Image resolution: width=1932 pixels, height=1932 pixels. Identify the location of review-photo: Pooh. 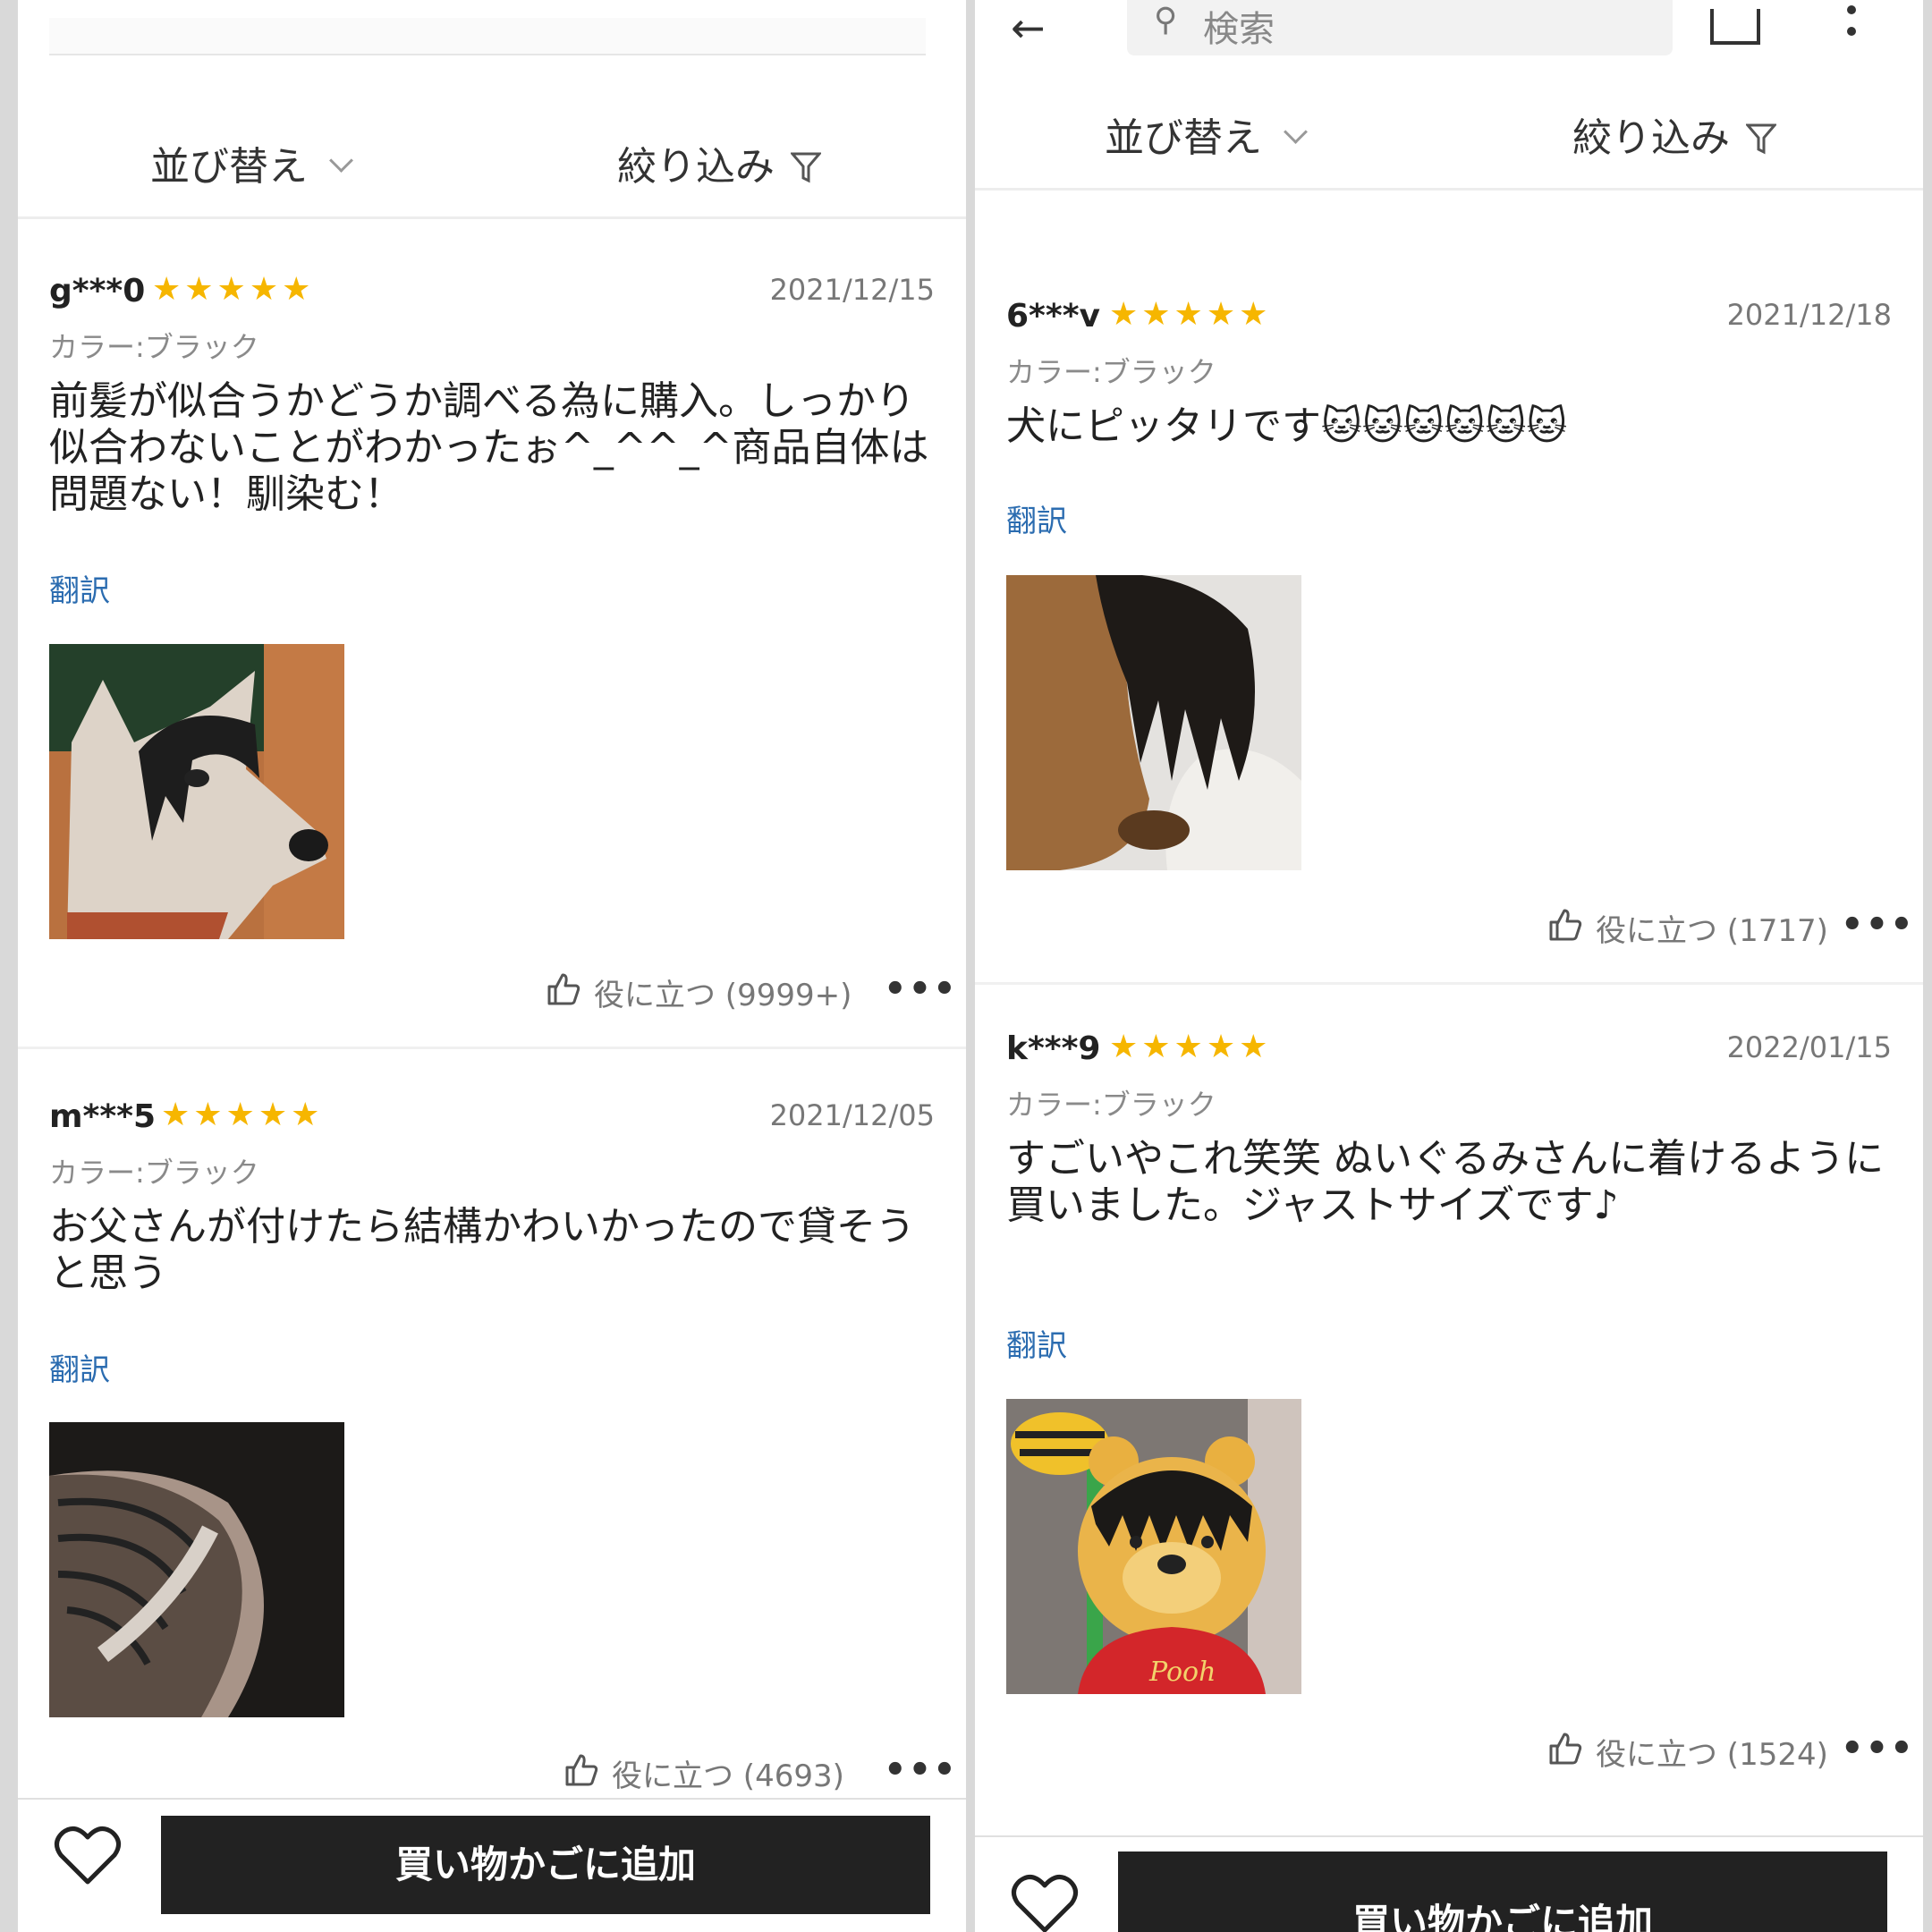
(1153, 1546).